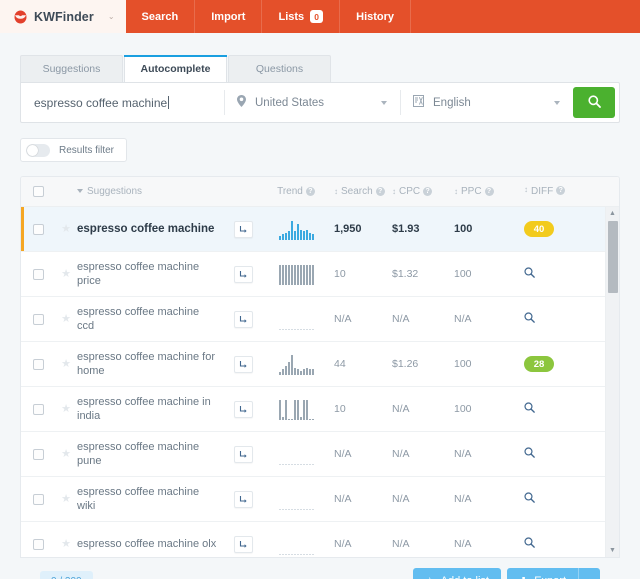 Image resolution: width=640 pixels, height=579 pixels. I want to click on select-all-checkbox, so click(38, 191).